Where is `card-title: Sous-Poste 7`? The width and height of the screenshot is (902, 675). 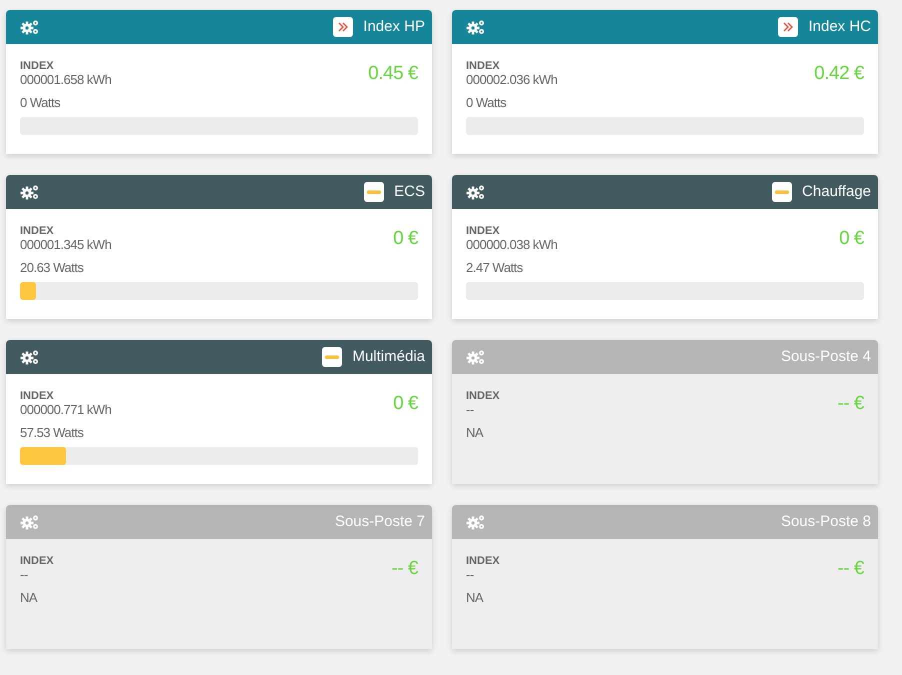 card-title: Sous-Poste 7 is located at coordinates (379, 522).